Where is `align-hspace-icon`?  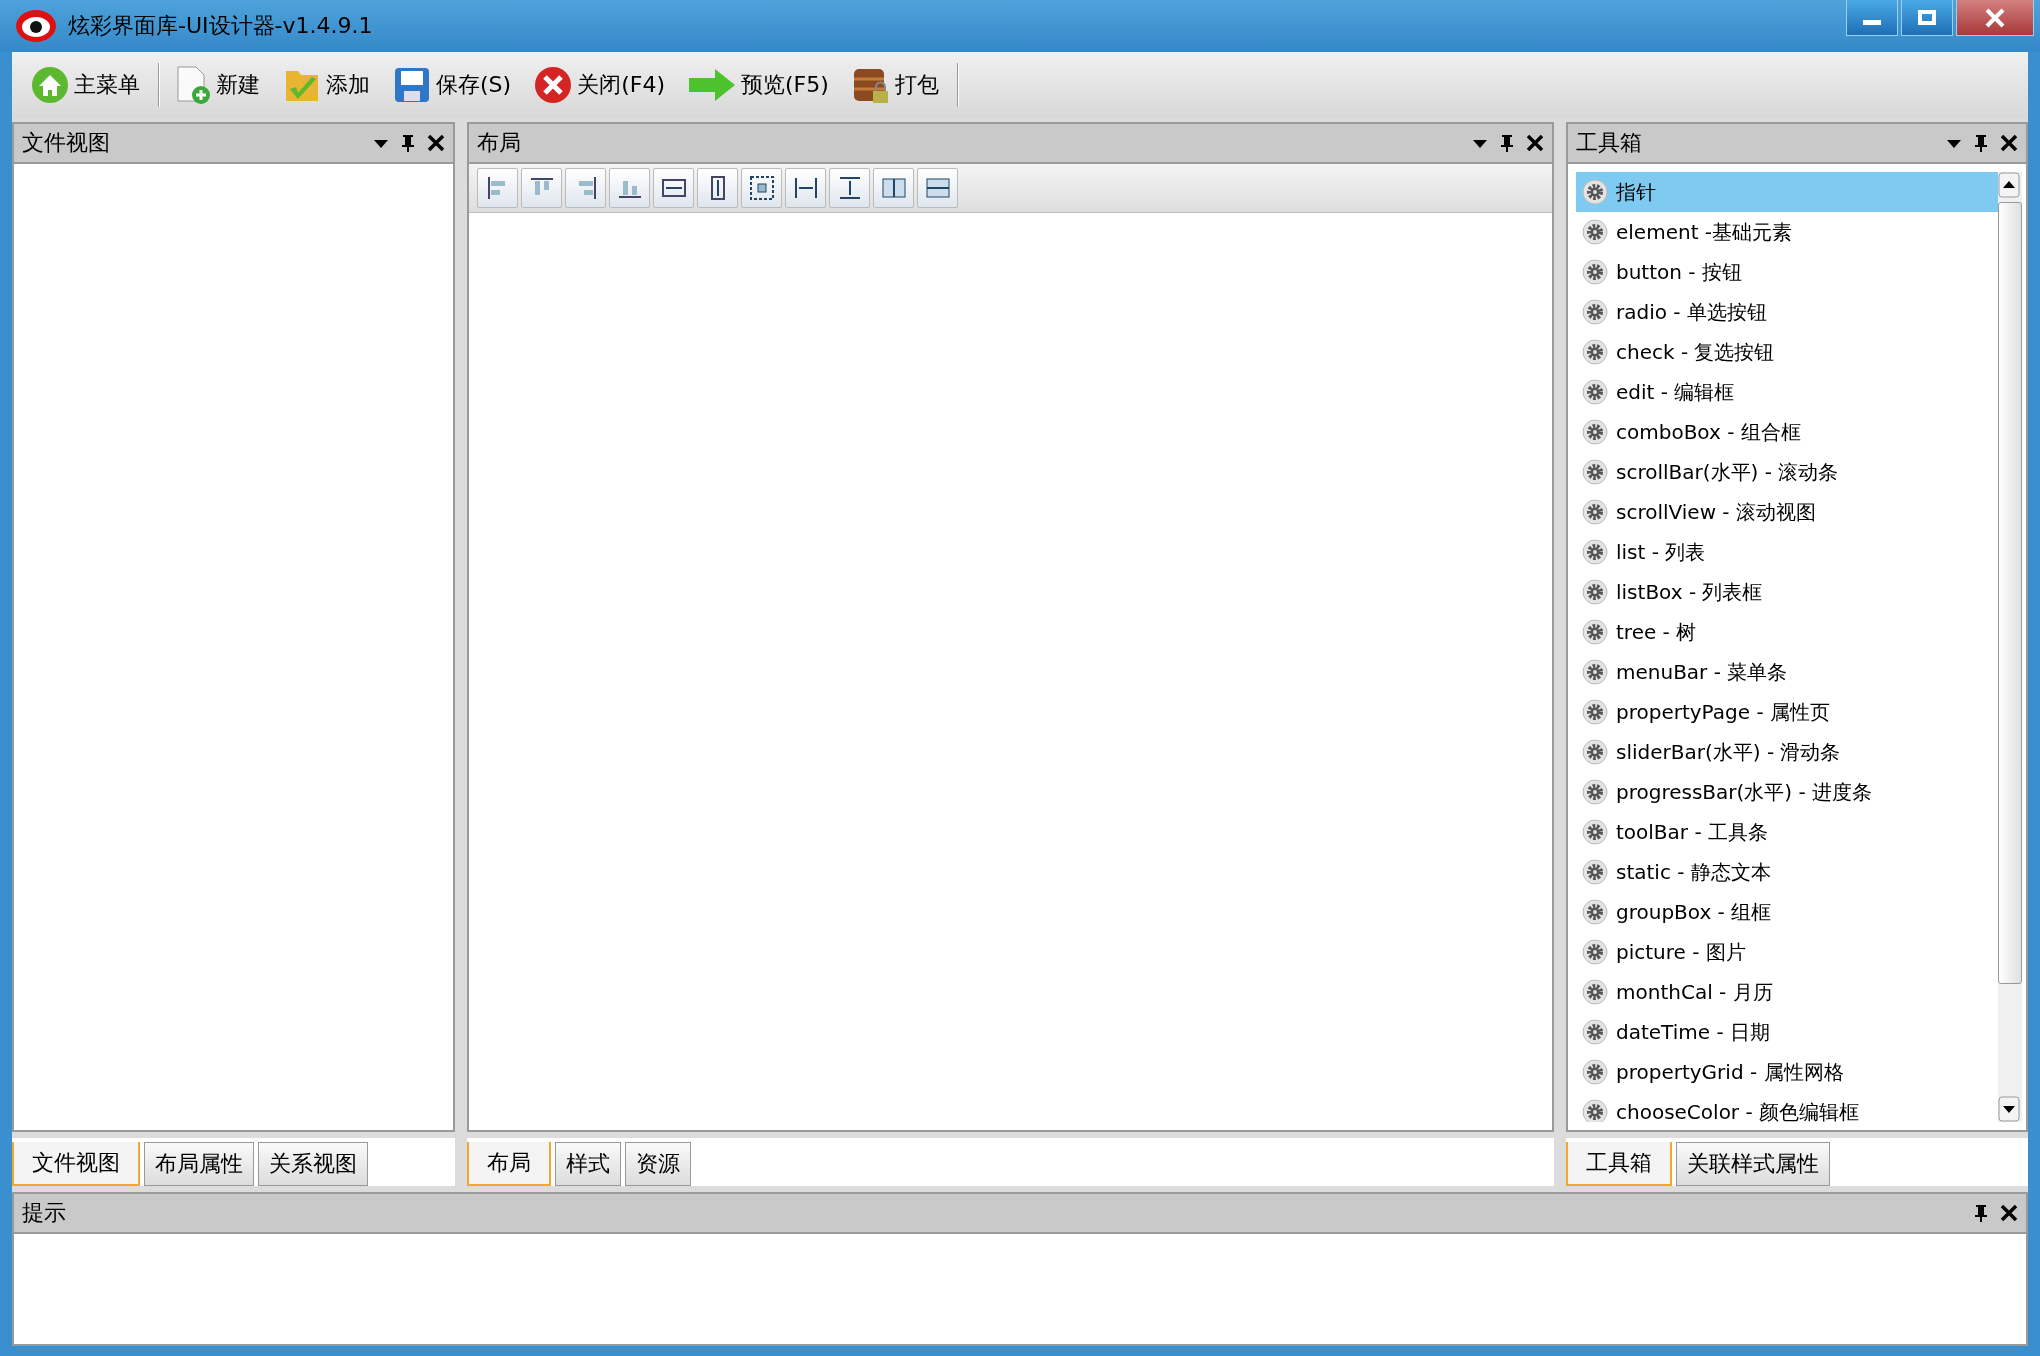
align-hspace-icon is located at coordinates (805, 188).